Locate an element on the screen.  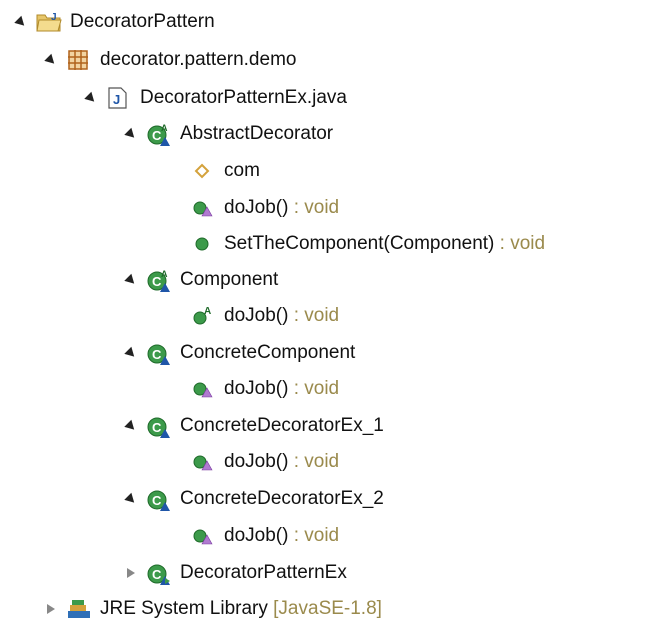
tree-node-project: J DecoratorPattern is located at coordinates (114, 22).